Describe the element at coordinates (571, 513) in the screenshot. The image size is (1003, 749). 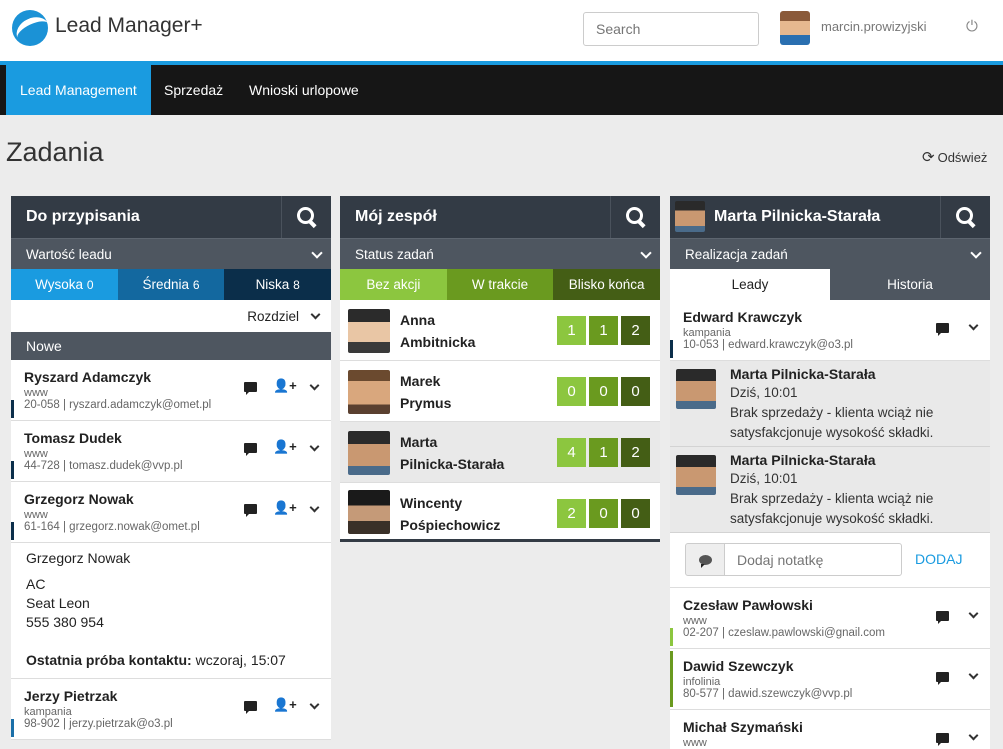
I see `count-no-action: 2` at that location.